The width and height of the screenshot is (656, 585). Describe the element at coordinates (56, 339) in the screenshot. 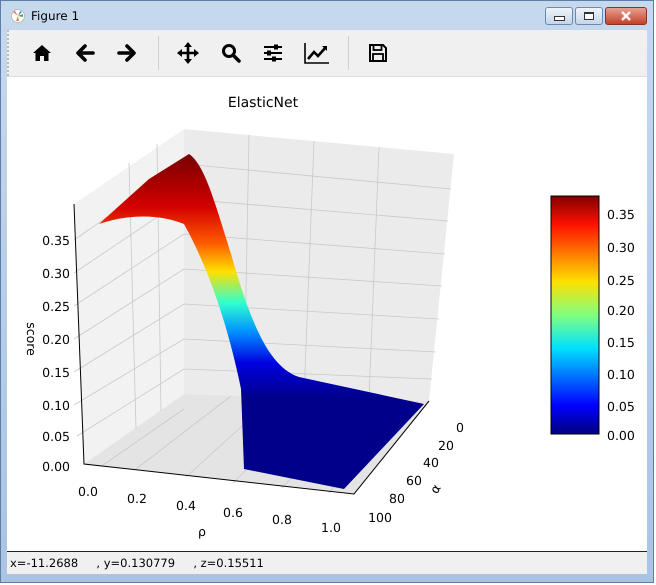

I see `z-tick-label: 0.20` at that location.